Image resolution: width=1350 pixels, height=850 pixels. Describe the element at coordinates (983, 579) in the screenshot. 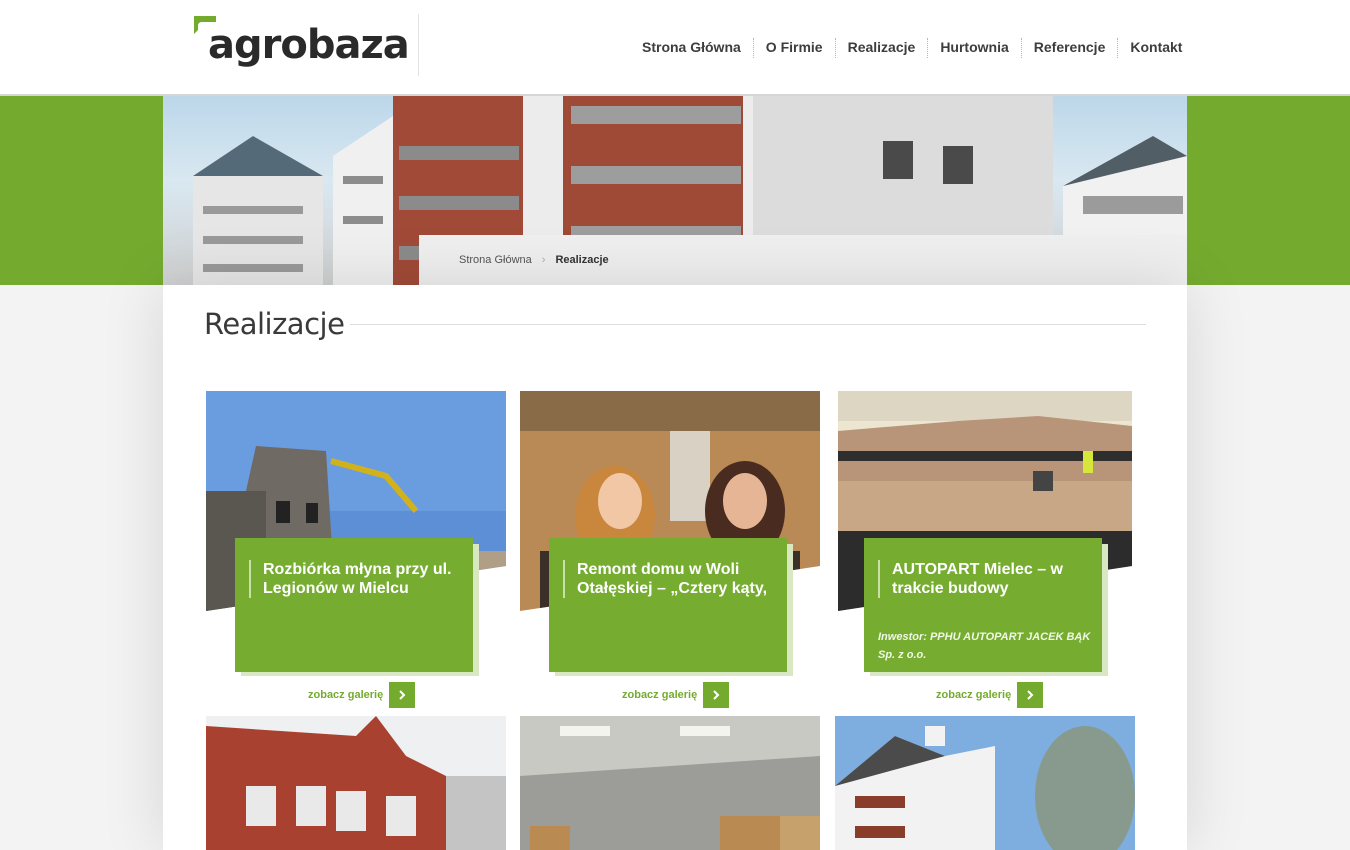

I see `card-title: AUTOPART Mielec – w trakcie budowy` at that location.